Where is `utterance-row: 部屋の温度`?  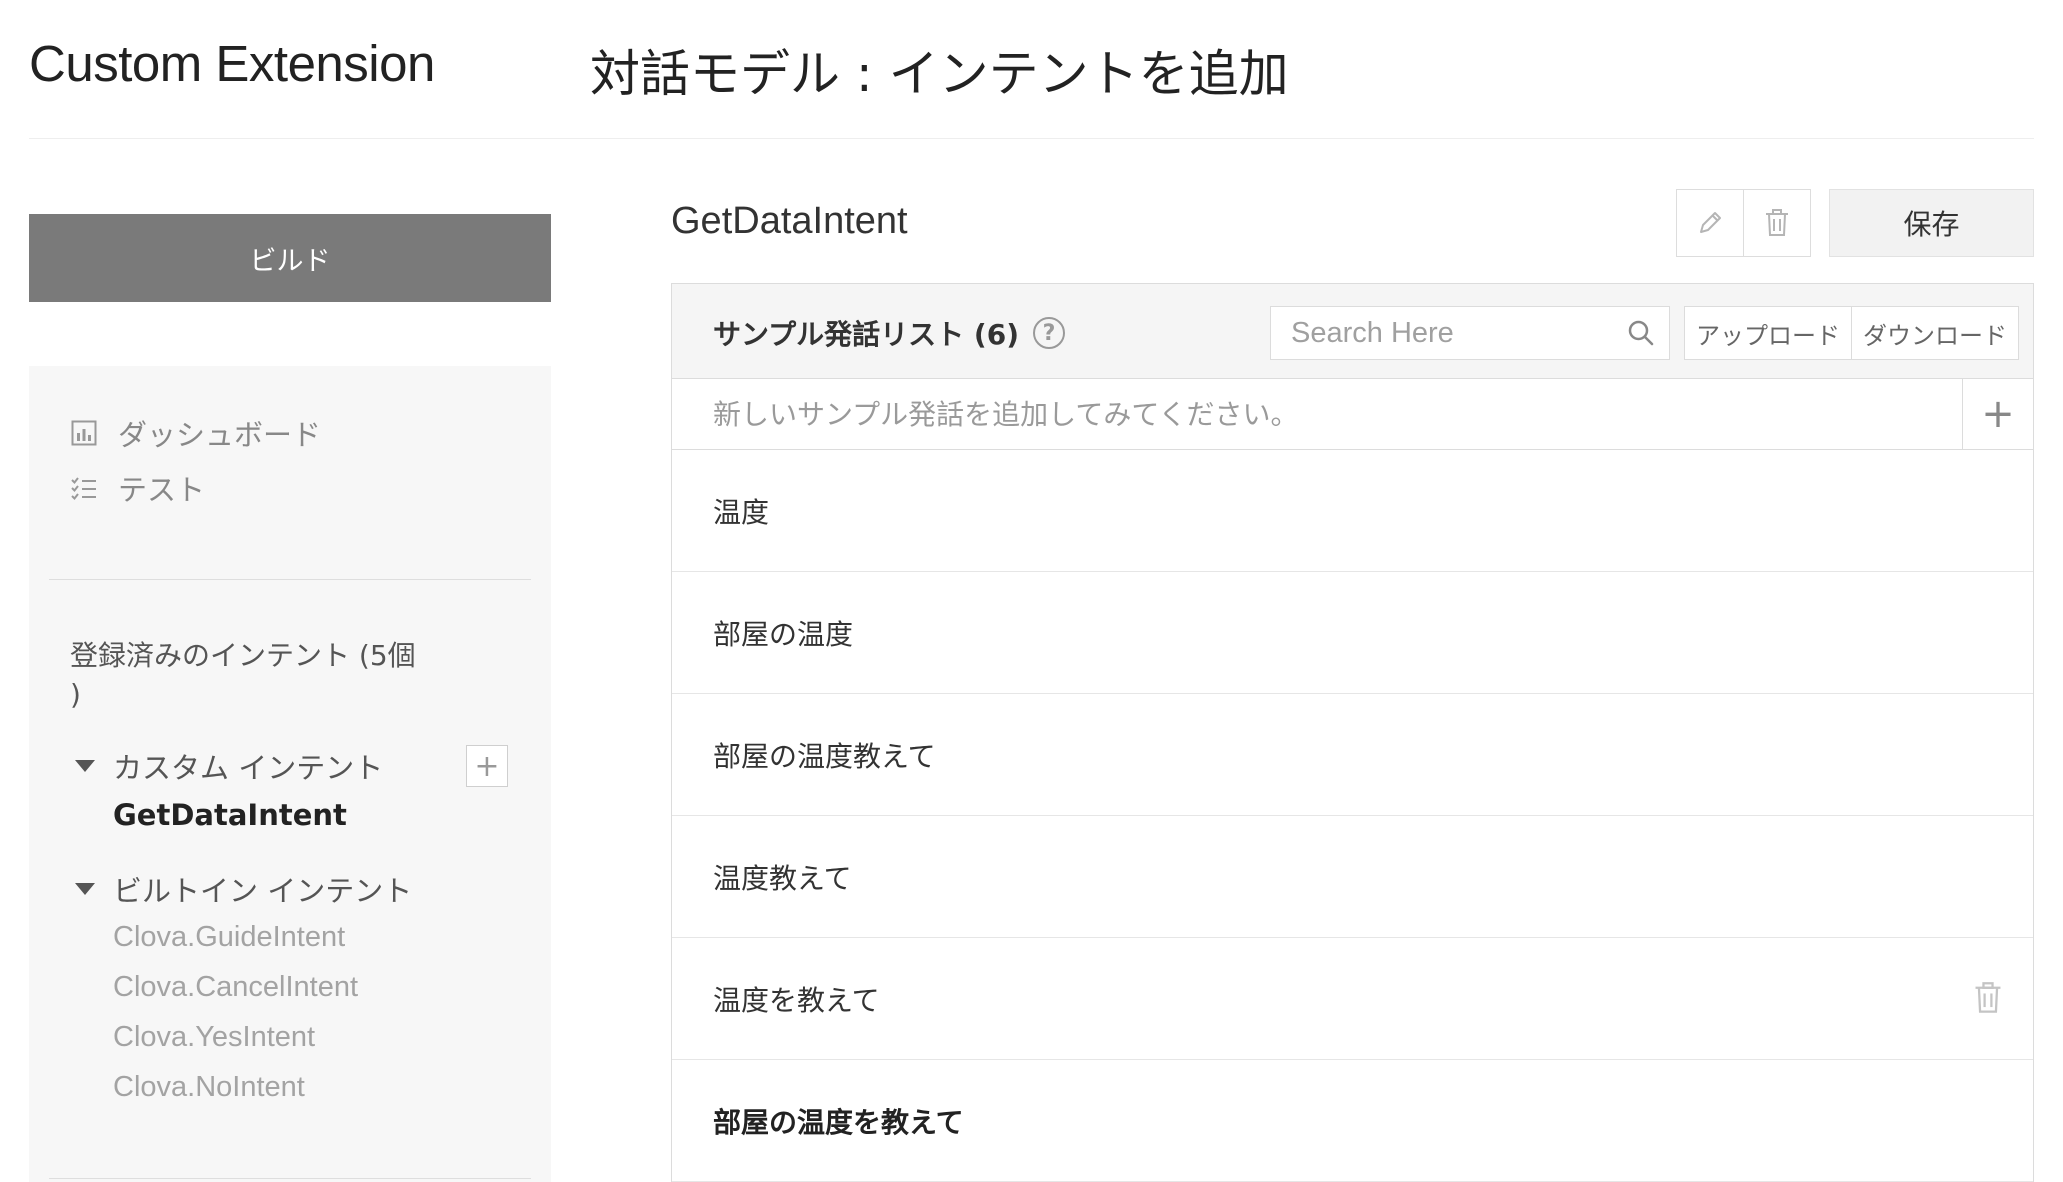 utterance-row: 部屋の温度 is located at coordinates (1352, 633).